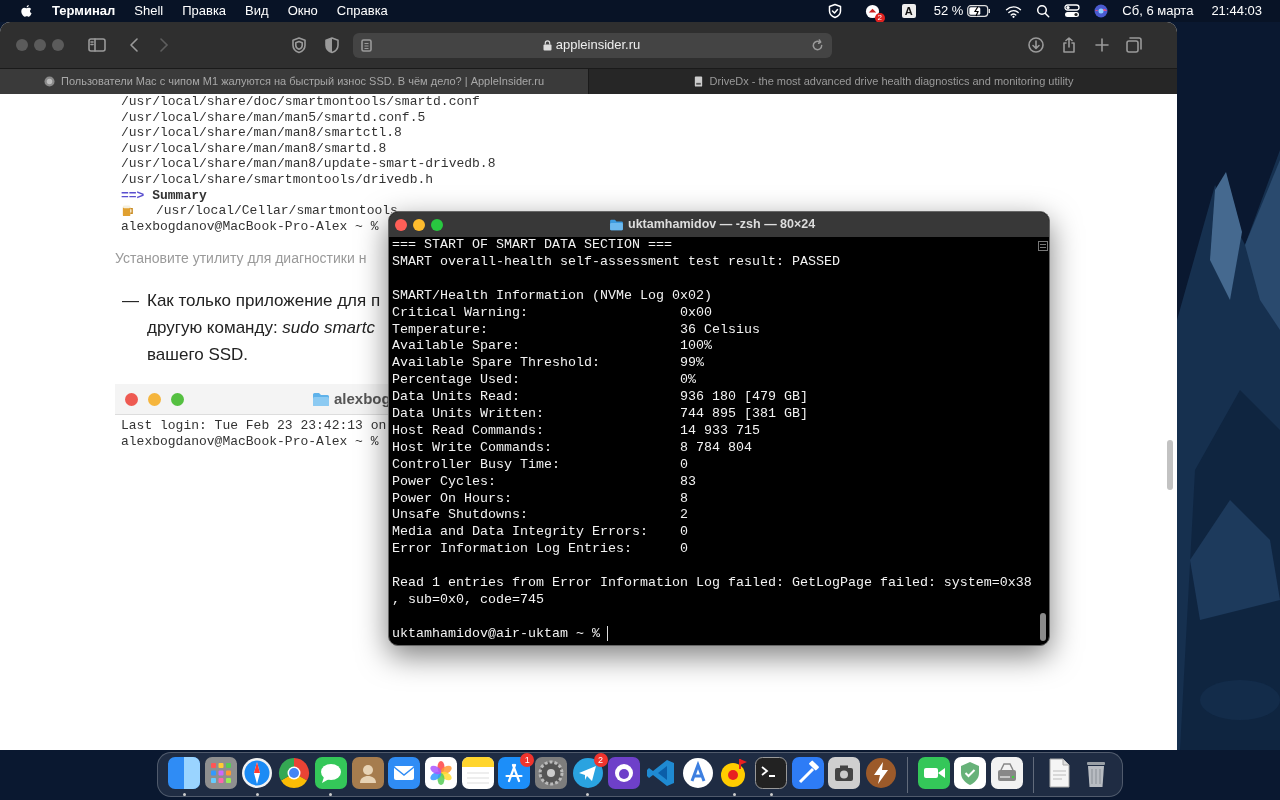 Image resolution: width=1280 pixels, height=800 pixels. I want to click on field-label: Unsafe Shutdowns:, so click(460, 516).